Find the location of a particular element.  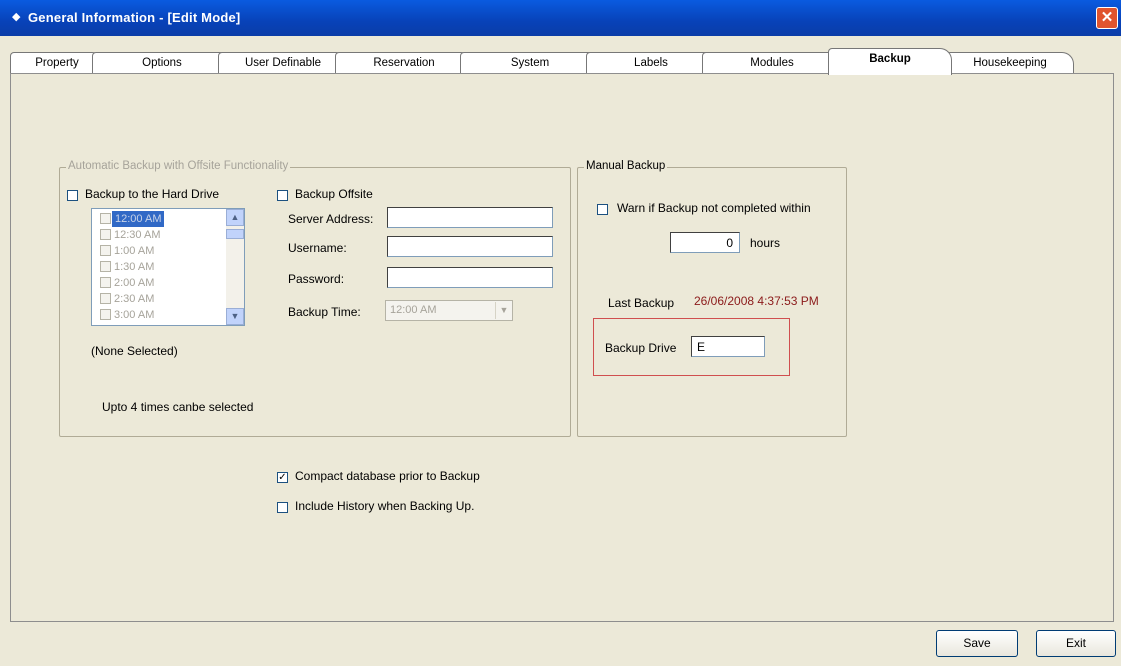

tab-user-definable: User Definable is located at coordinates (283, 63).